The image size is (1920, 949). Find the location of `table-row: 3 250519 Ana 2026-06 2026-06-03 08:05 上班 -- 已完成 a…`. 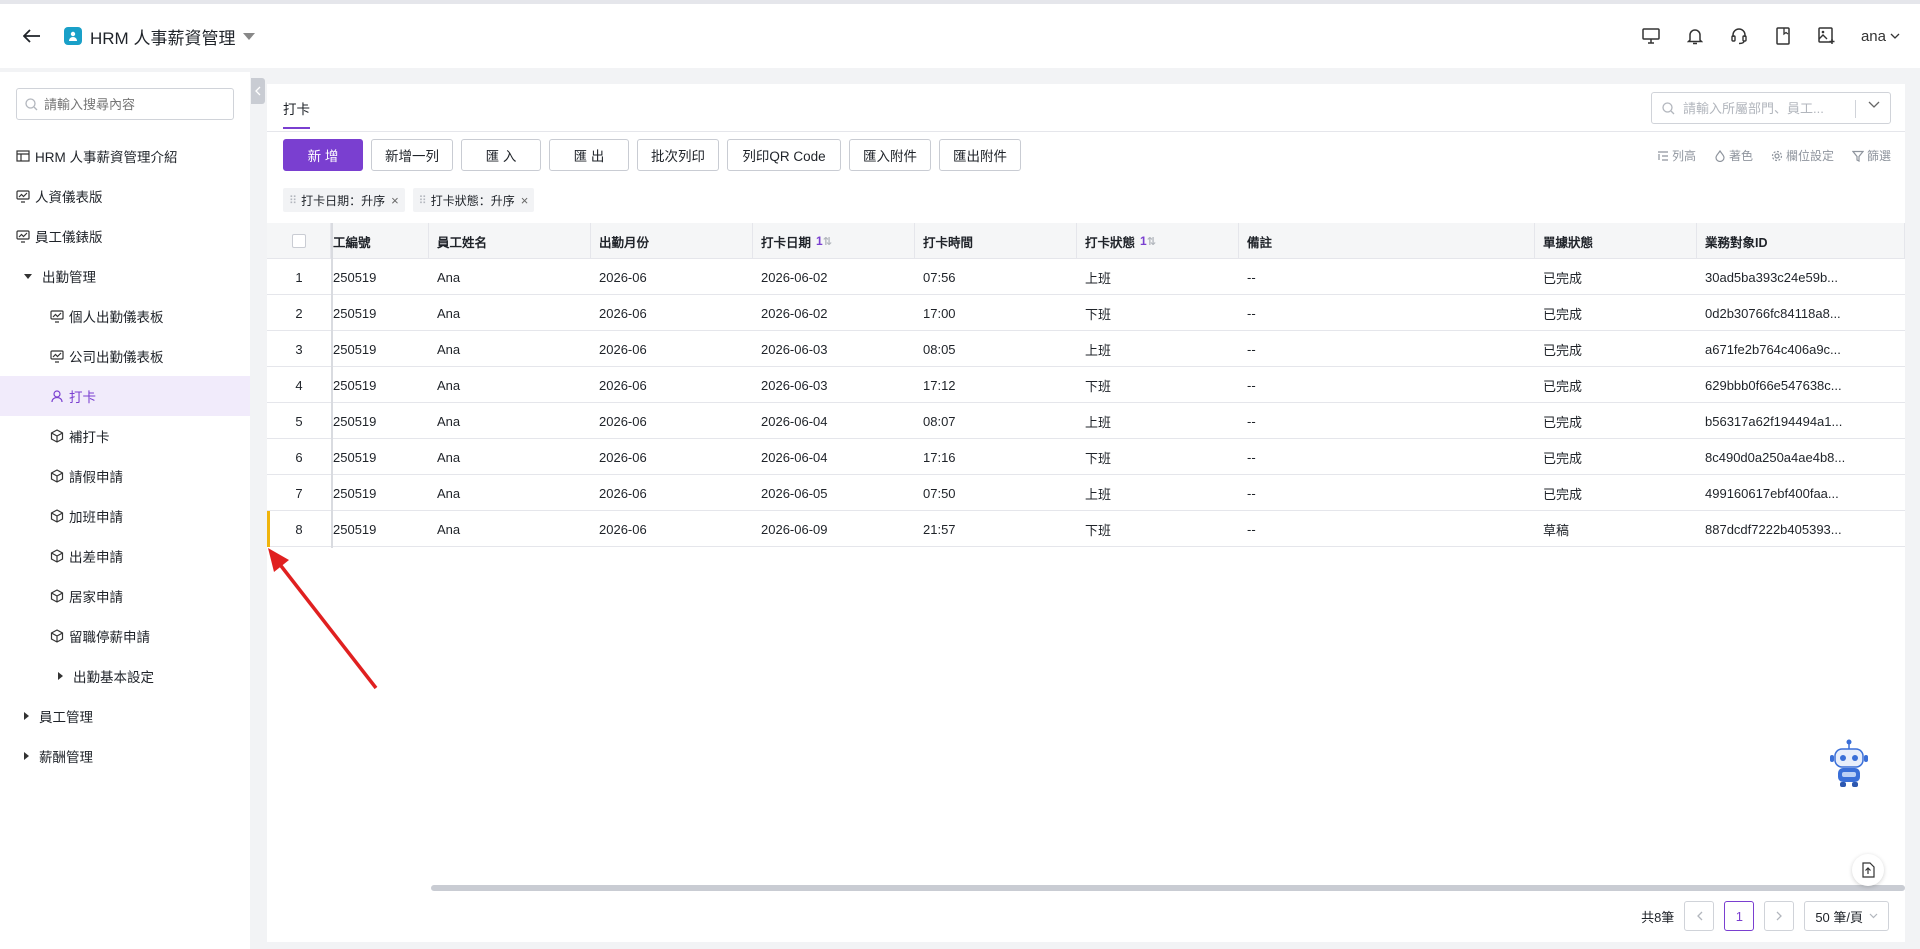

table-row: 3 250519 Ana 2026-06 2026-06-03 08:05 上班 -- 已完成 a… is located at coordinates (1086, 349).